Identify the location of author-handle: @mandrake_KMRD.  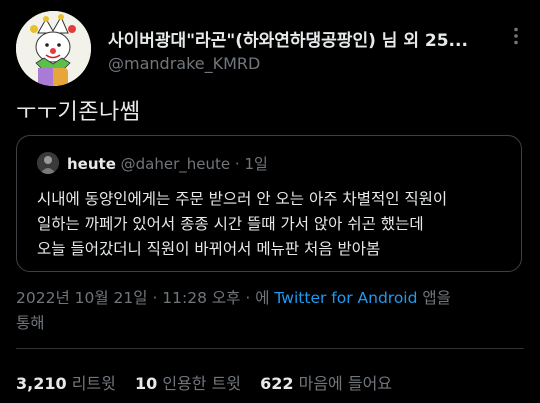
(184, 63).